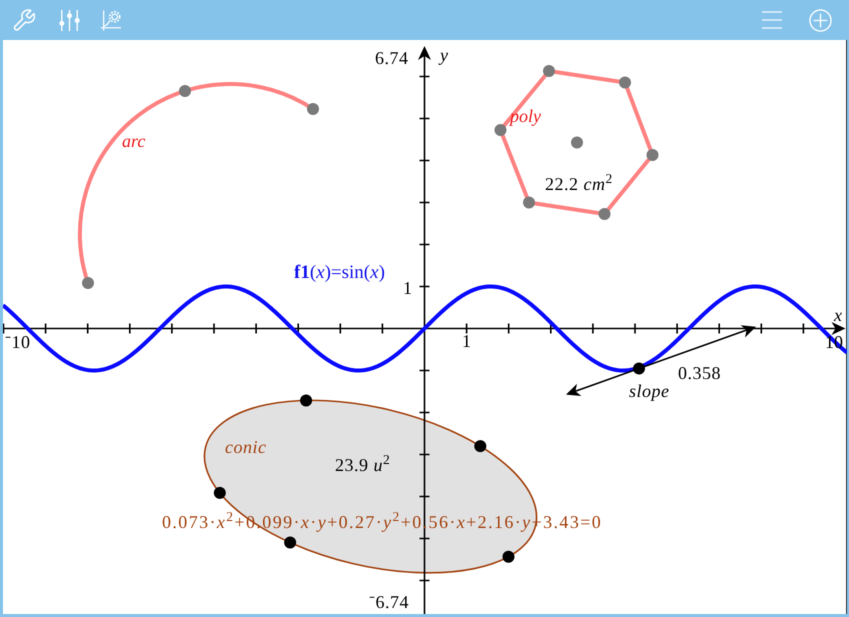  I want to click on arc-label: arc, so click(134, 141).